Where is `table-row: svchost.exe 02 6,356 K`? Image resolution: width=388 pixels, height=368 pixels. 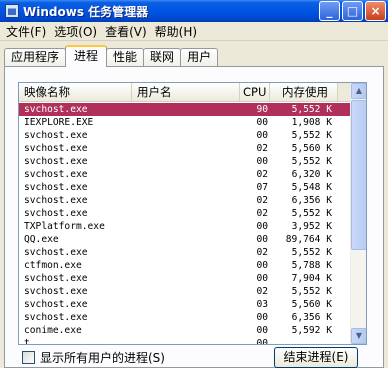 table-row: svchost.exe 02 6,356 K is located at coordinates (184, 200).